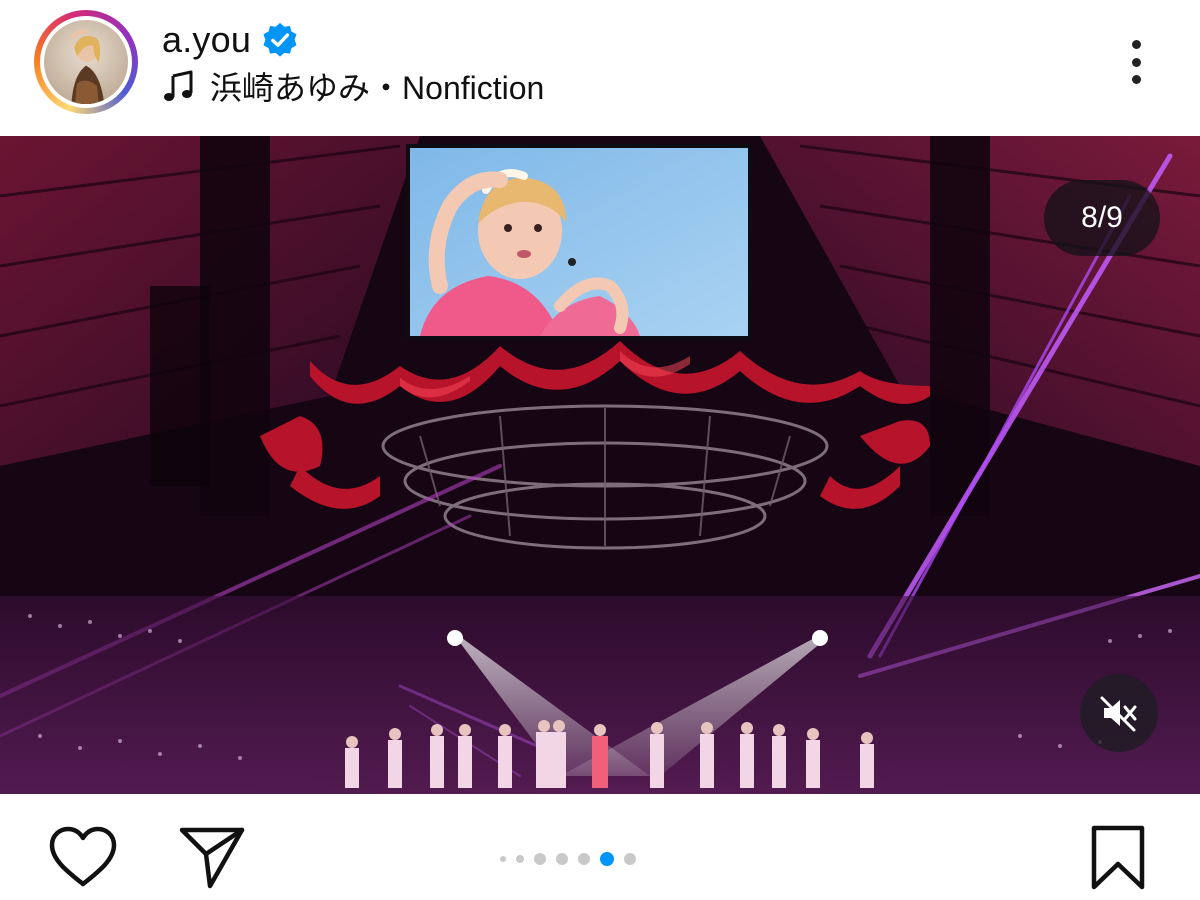  I want to click on heart-icon, so click(83, 857).